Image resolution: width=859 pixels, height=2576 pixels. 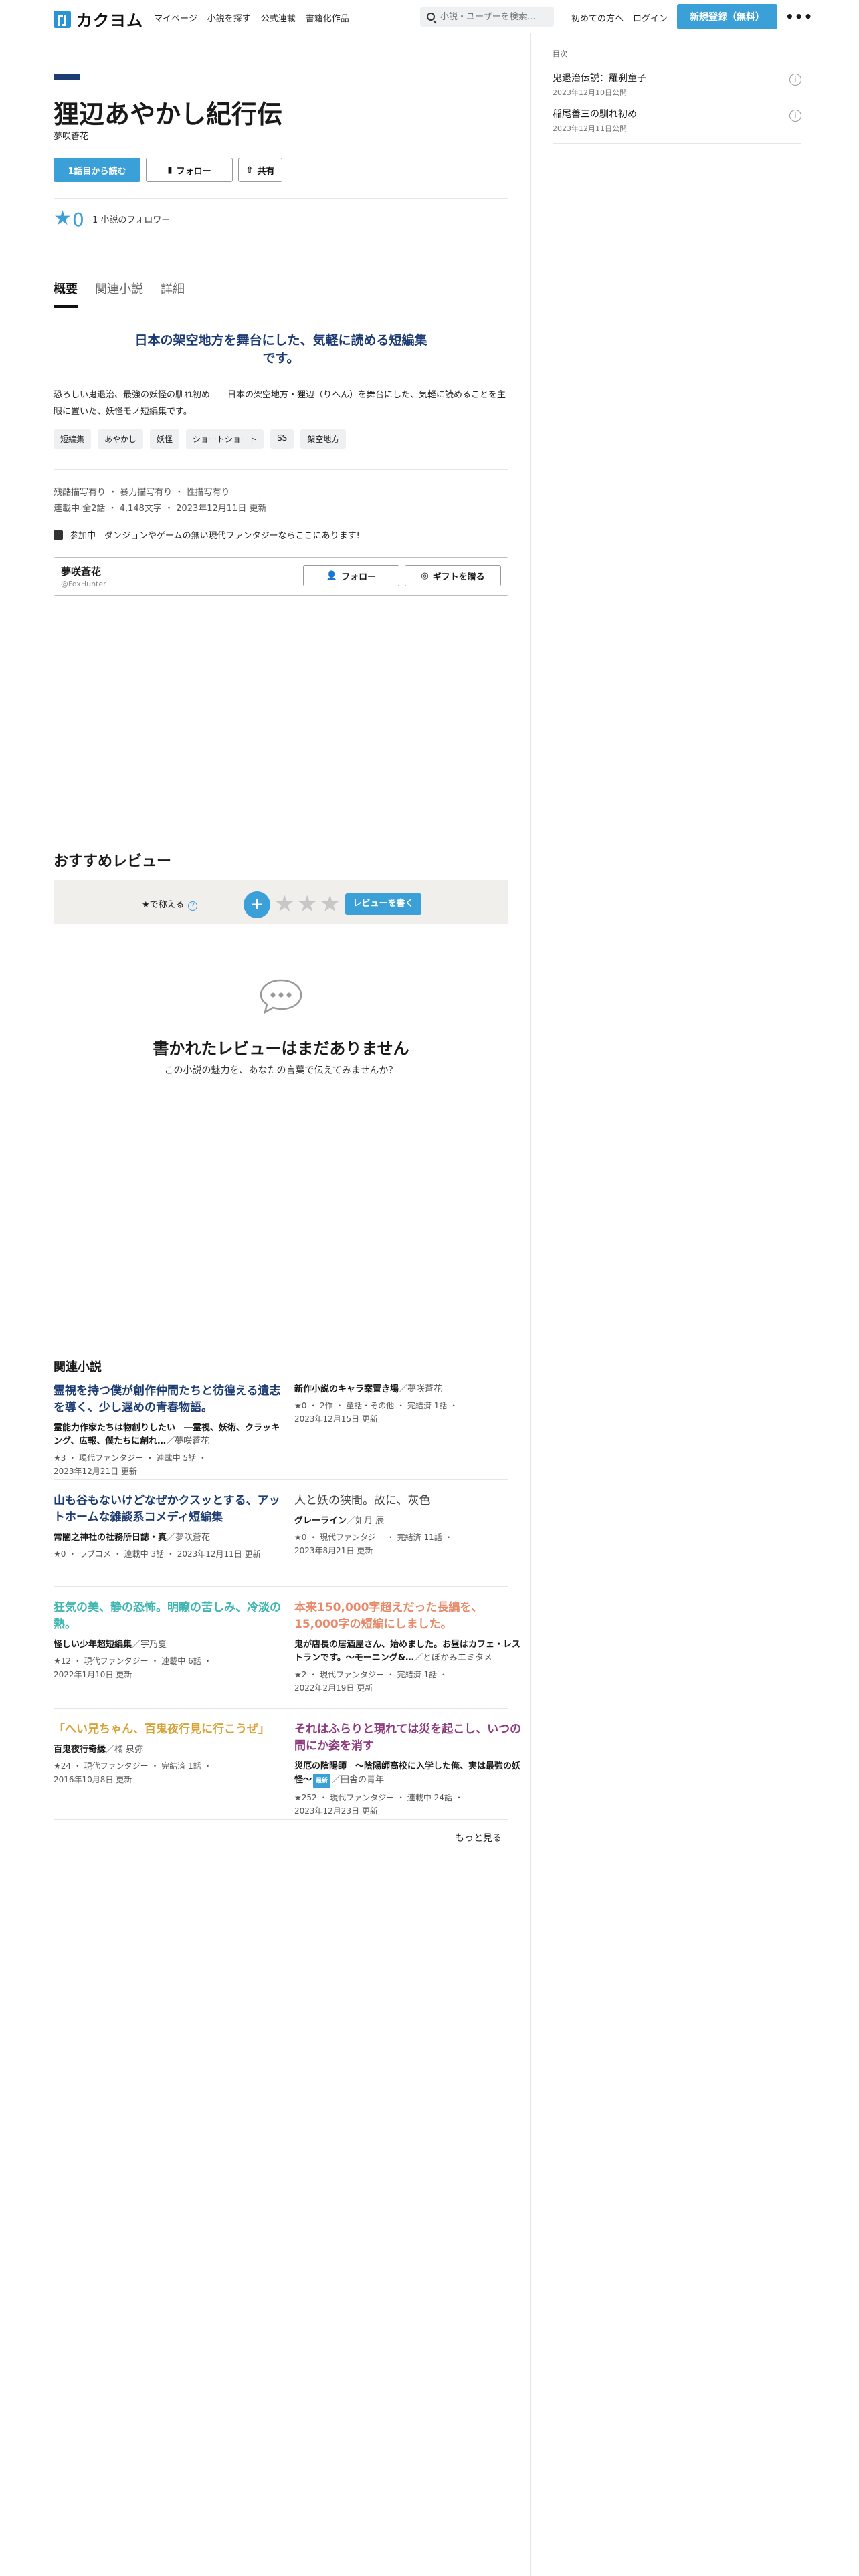 What do you see at coordinates (193, 906) in the screenshot?
I see `help-icon: ?` at bounding box center [193, 906].